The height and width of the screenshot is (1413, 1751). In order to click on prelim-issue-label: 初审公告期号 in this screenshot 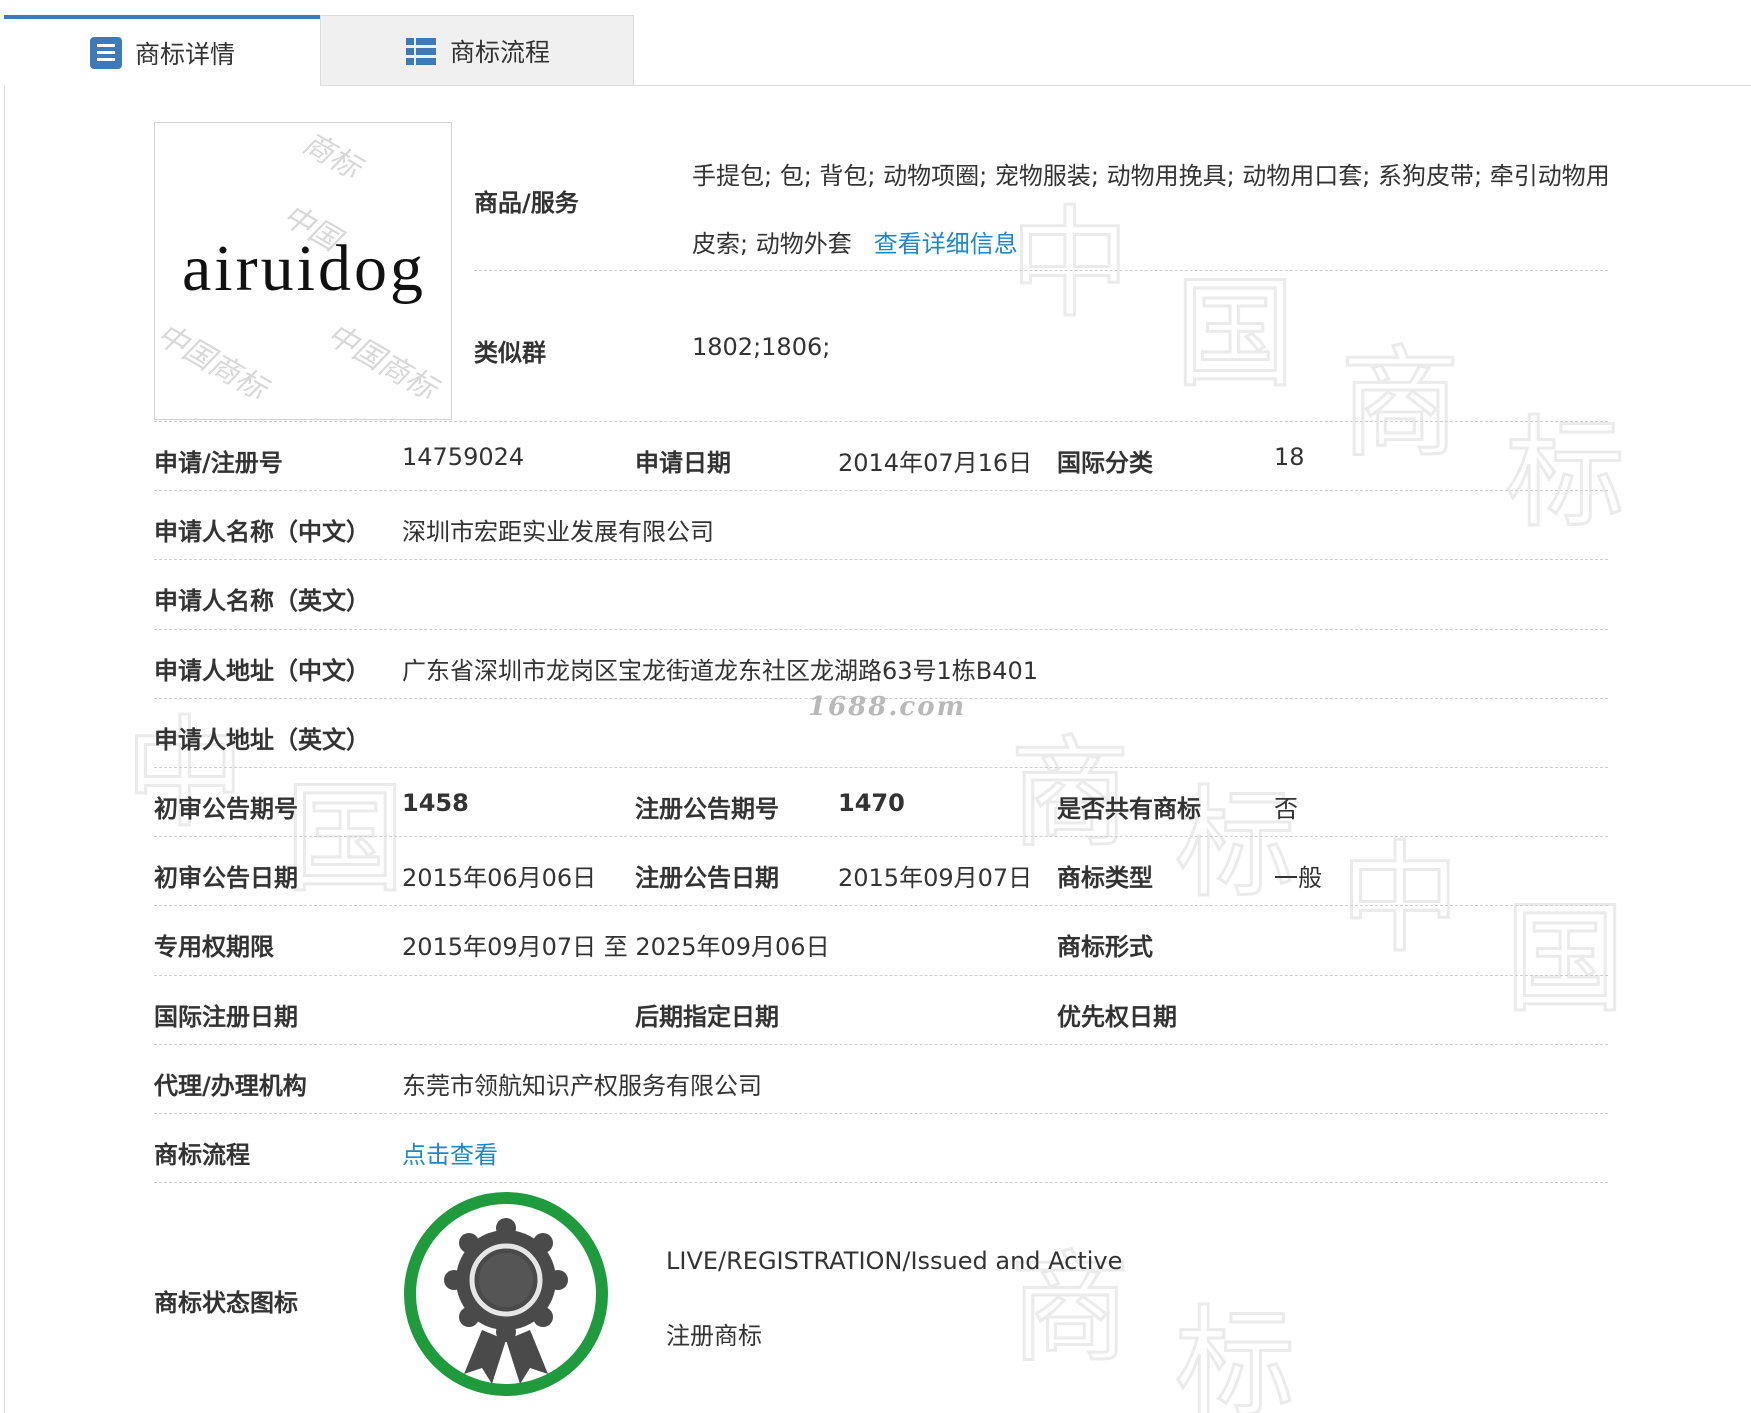, I will do `click(226, 809)`.